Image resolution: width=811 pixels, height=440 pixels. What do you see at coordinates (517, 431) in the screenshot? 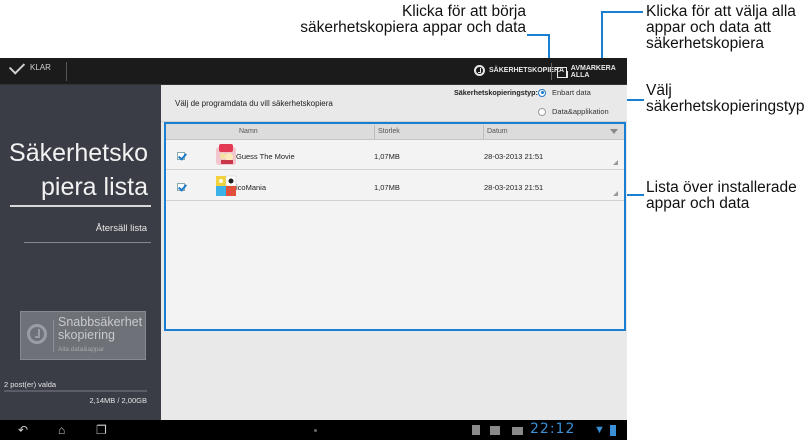
I see `mail-icon` at bounding box center [517, 431].